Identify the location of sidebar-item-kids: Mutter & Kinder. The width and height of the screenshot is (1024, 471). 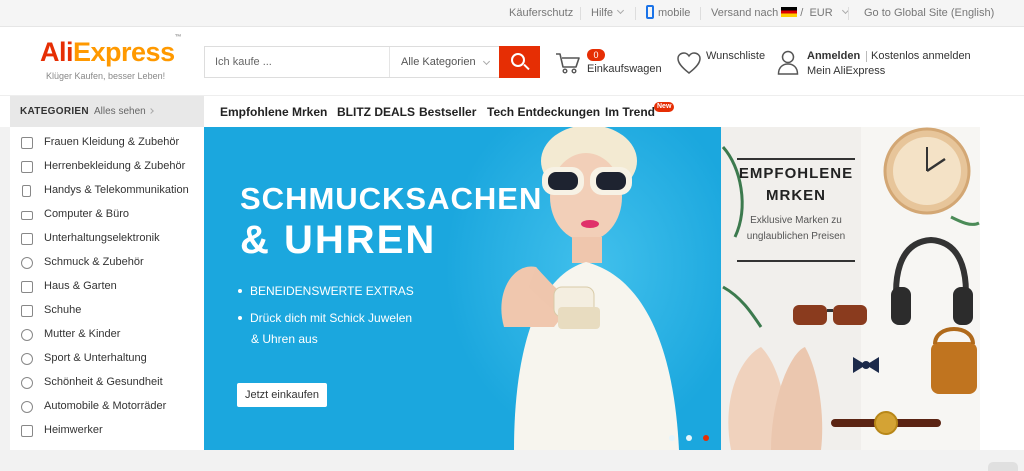
(107, 335).